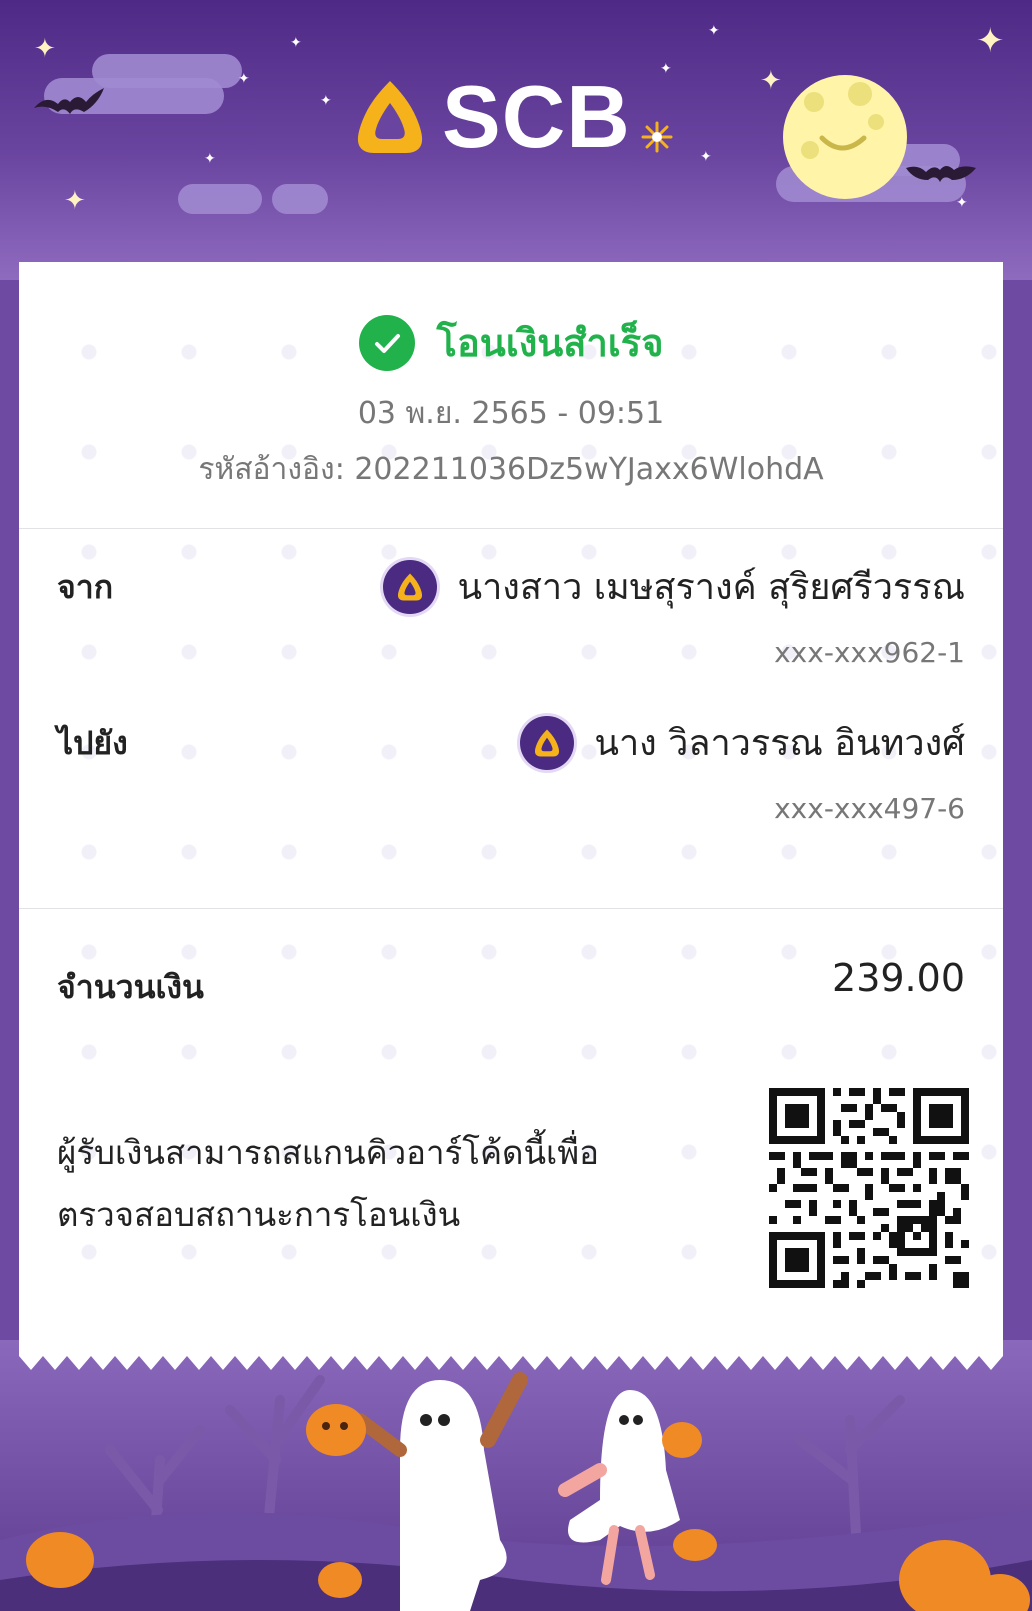 Image resolution: width=1032 pixels, height=1611 pixels. Describe the element at coordinates (845, 137) in the screenshot. I see `moon-icon` at that location.